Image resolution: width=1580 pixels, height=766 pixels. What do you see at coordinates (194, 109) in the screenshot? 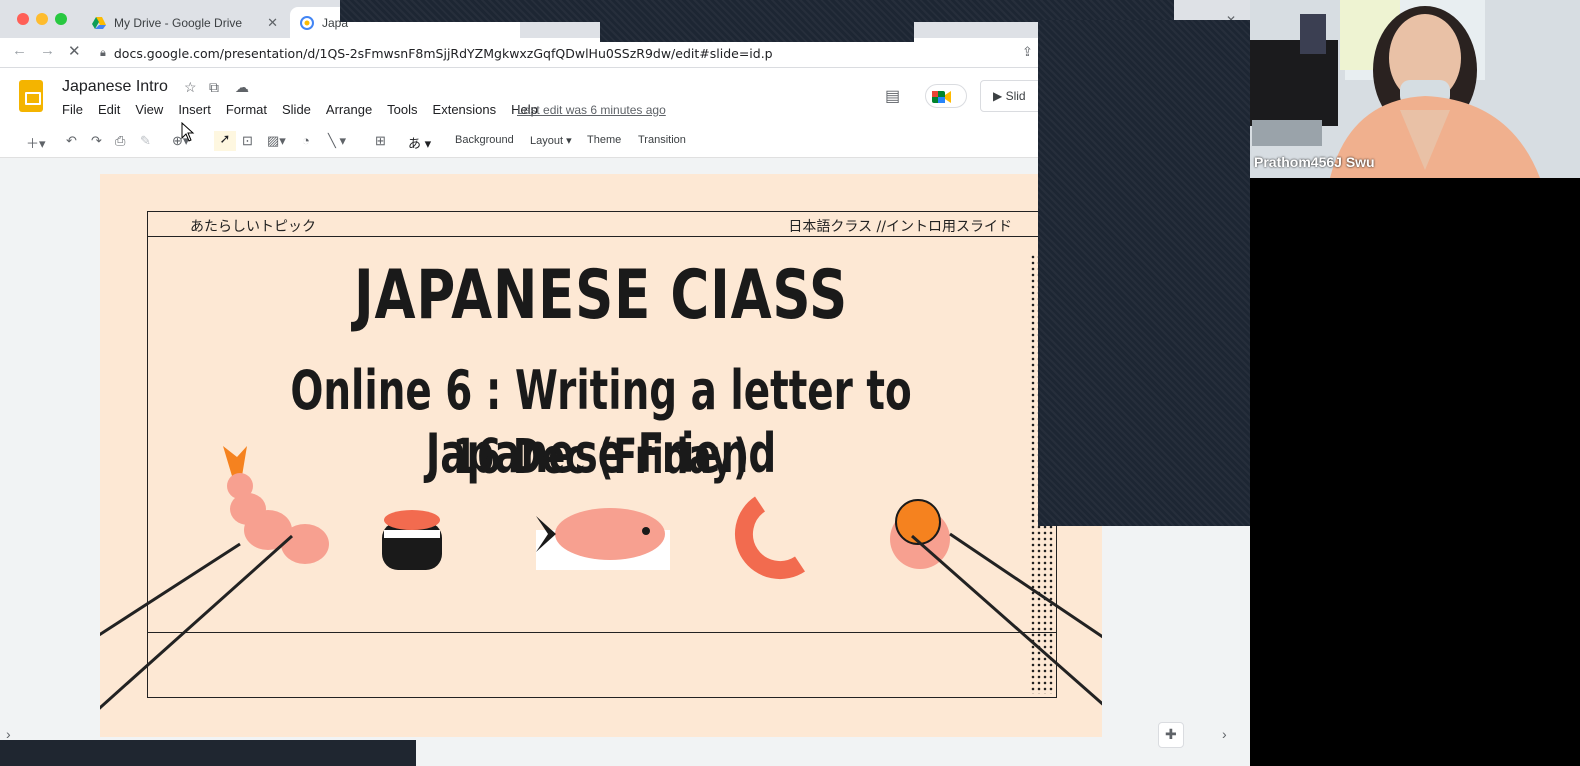
I see `menu-insert: Insert` at bounding box center [194, 109].